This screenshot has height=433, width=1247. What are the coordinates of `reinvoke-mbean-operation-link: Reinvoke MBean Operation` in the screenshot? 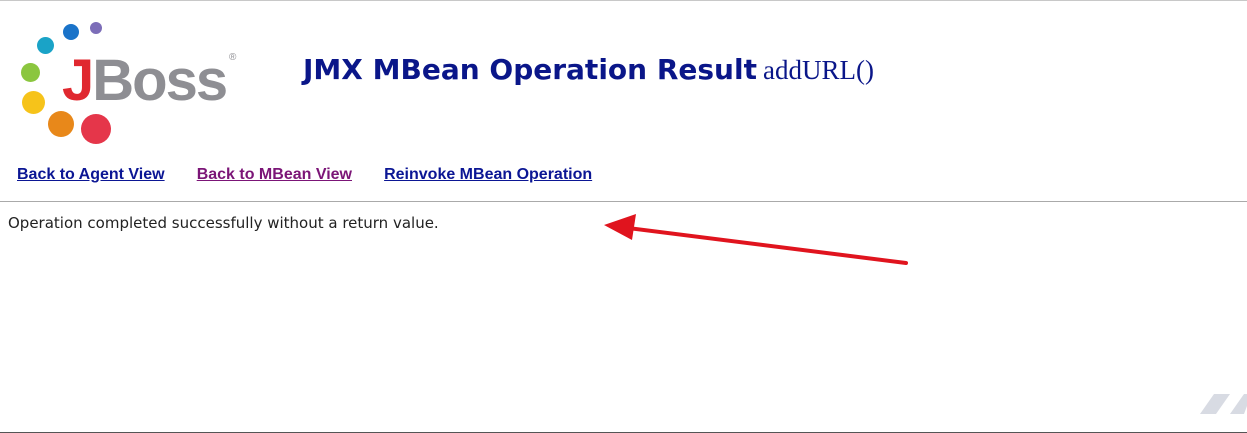 It's located at (488, 174).